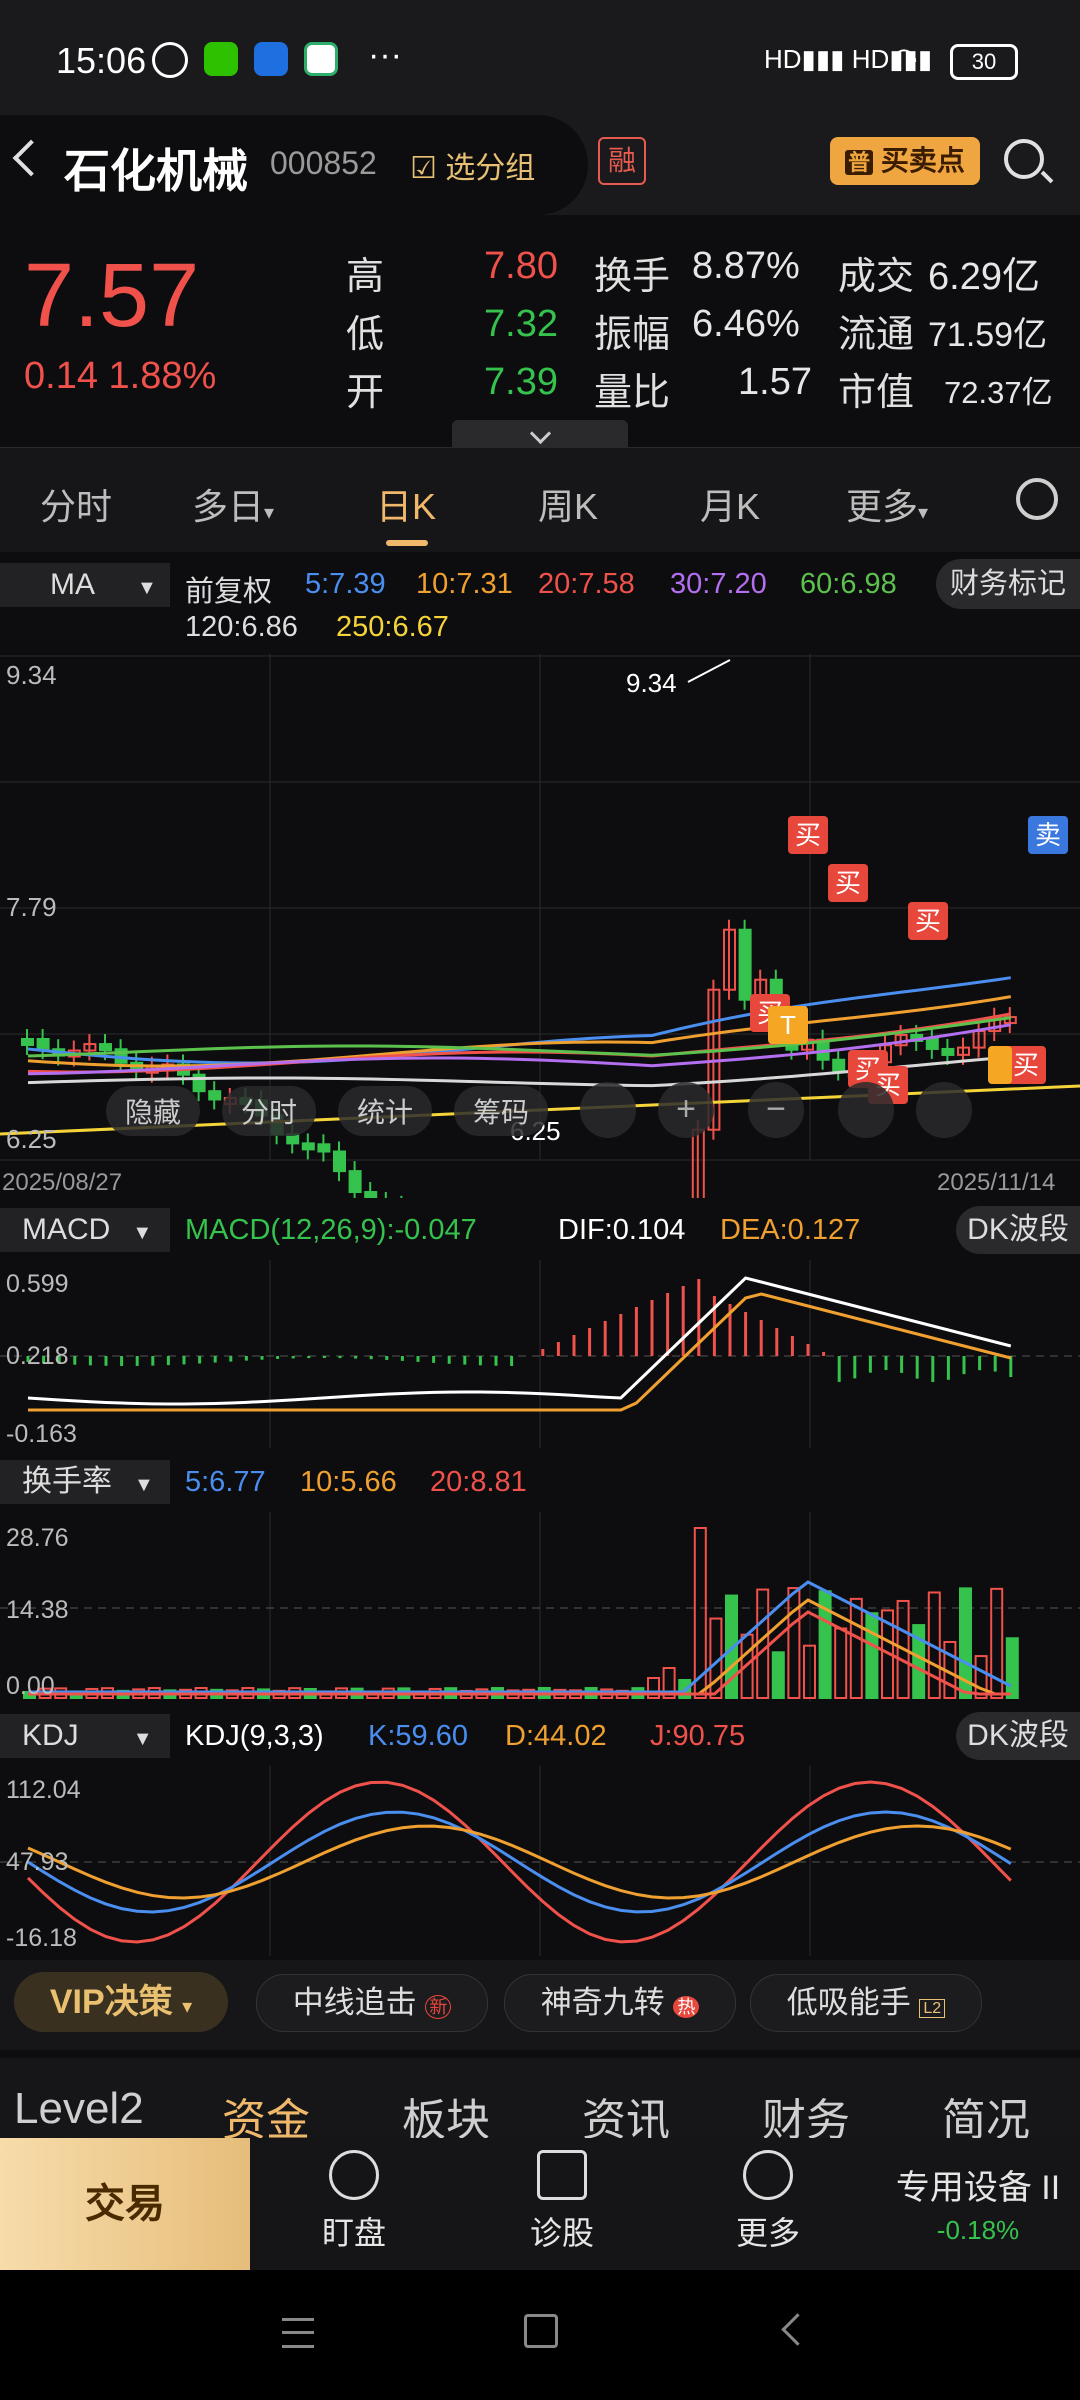  I want to click on ma120-value: 120:6.86, so click(241, 627).